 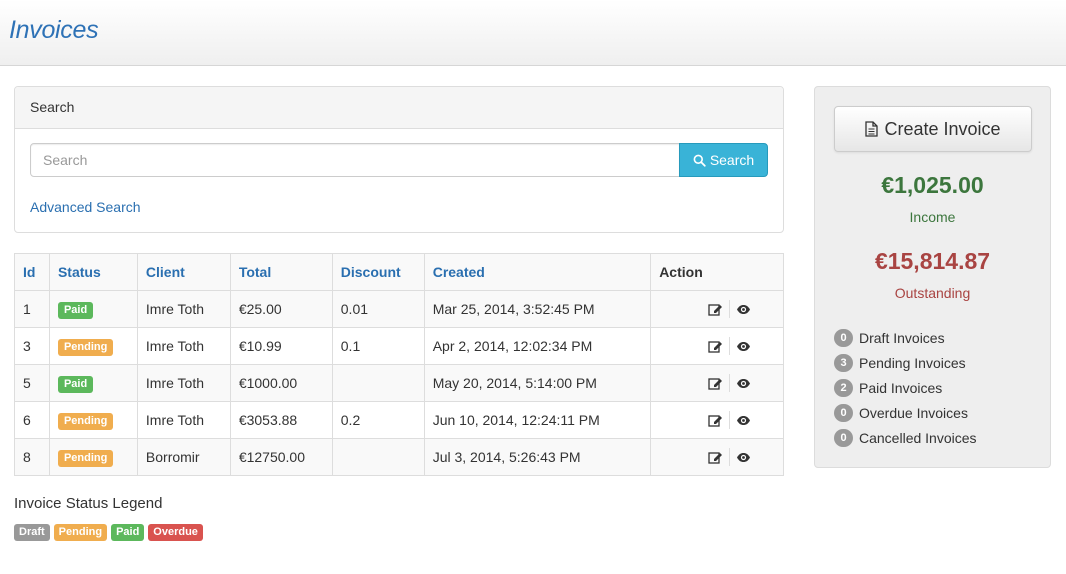 I want to click on legend-overdue-badge: Overdue, so click(x=175, y=532).